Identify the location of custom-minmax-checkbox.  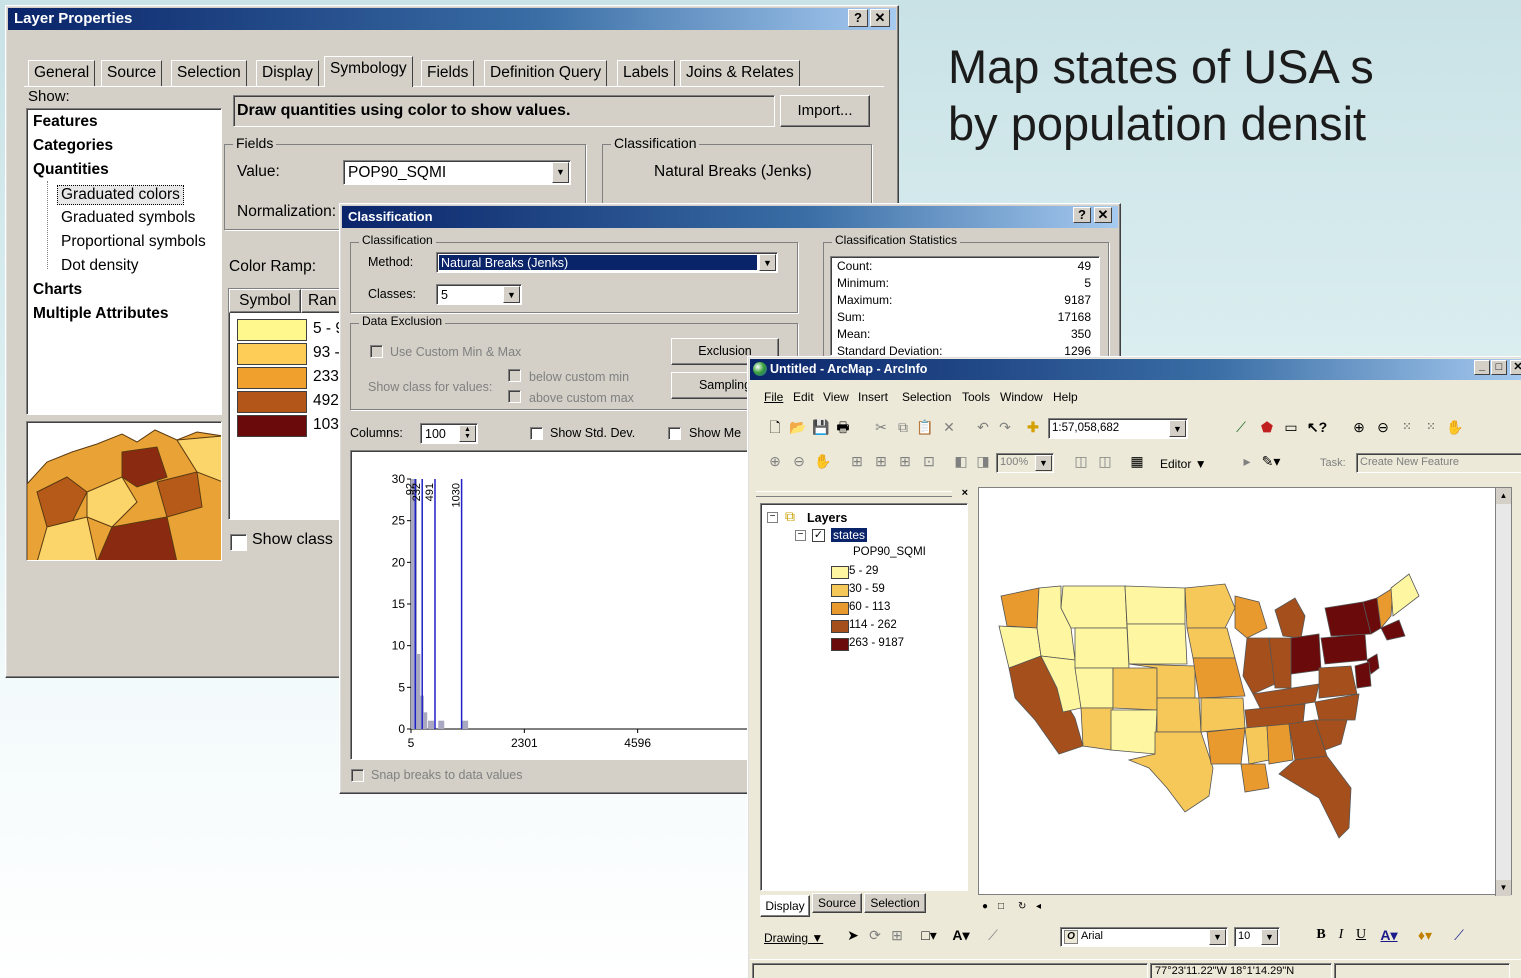
(376, 351).